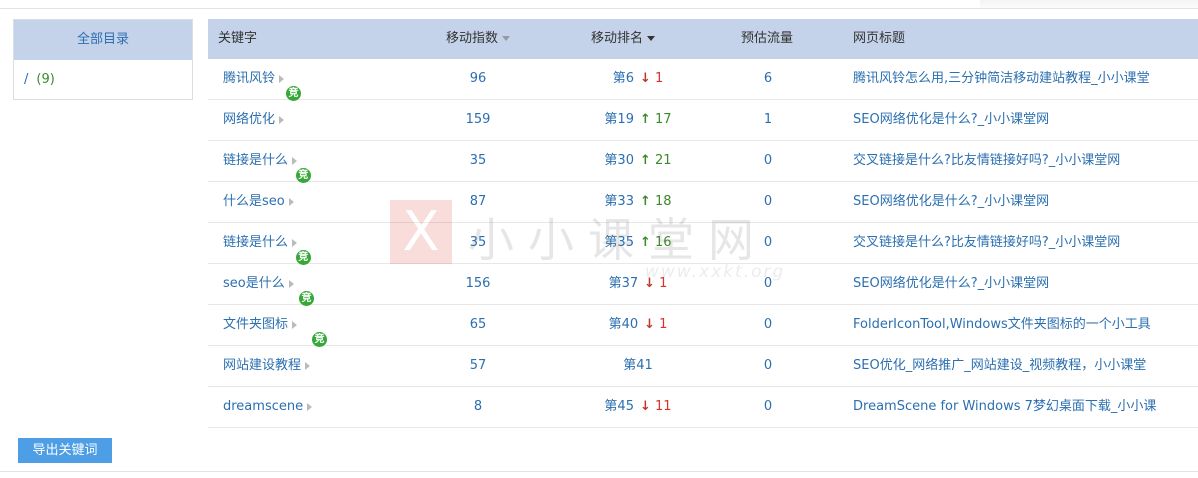 The image size is (1198, 478). What do you see at coordinates (663, 160) in the screenshot?
I see `rank-change-value: 21` at bounding box center [663, 160].